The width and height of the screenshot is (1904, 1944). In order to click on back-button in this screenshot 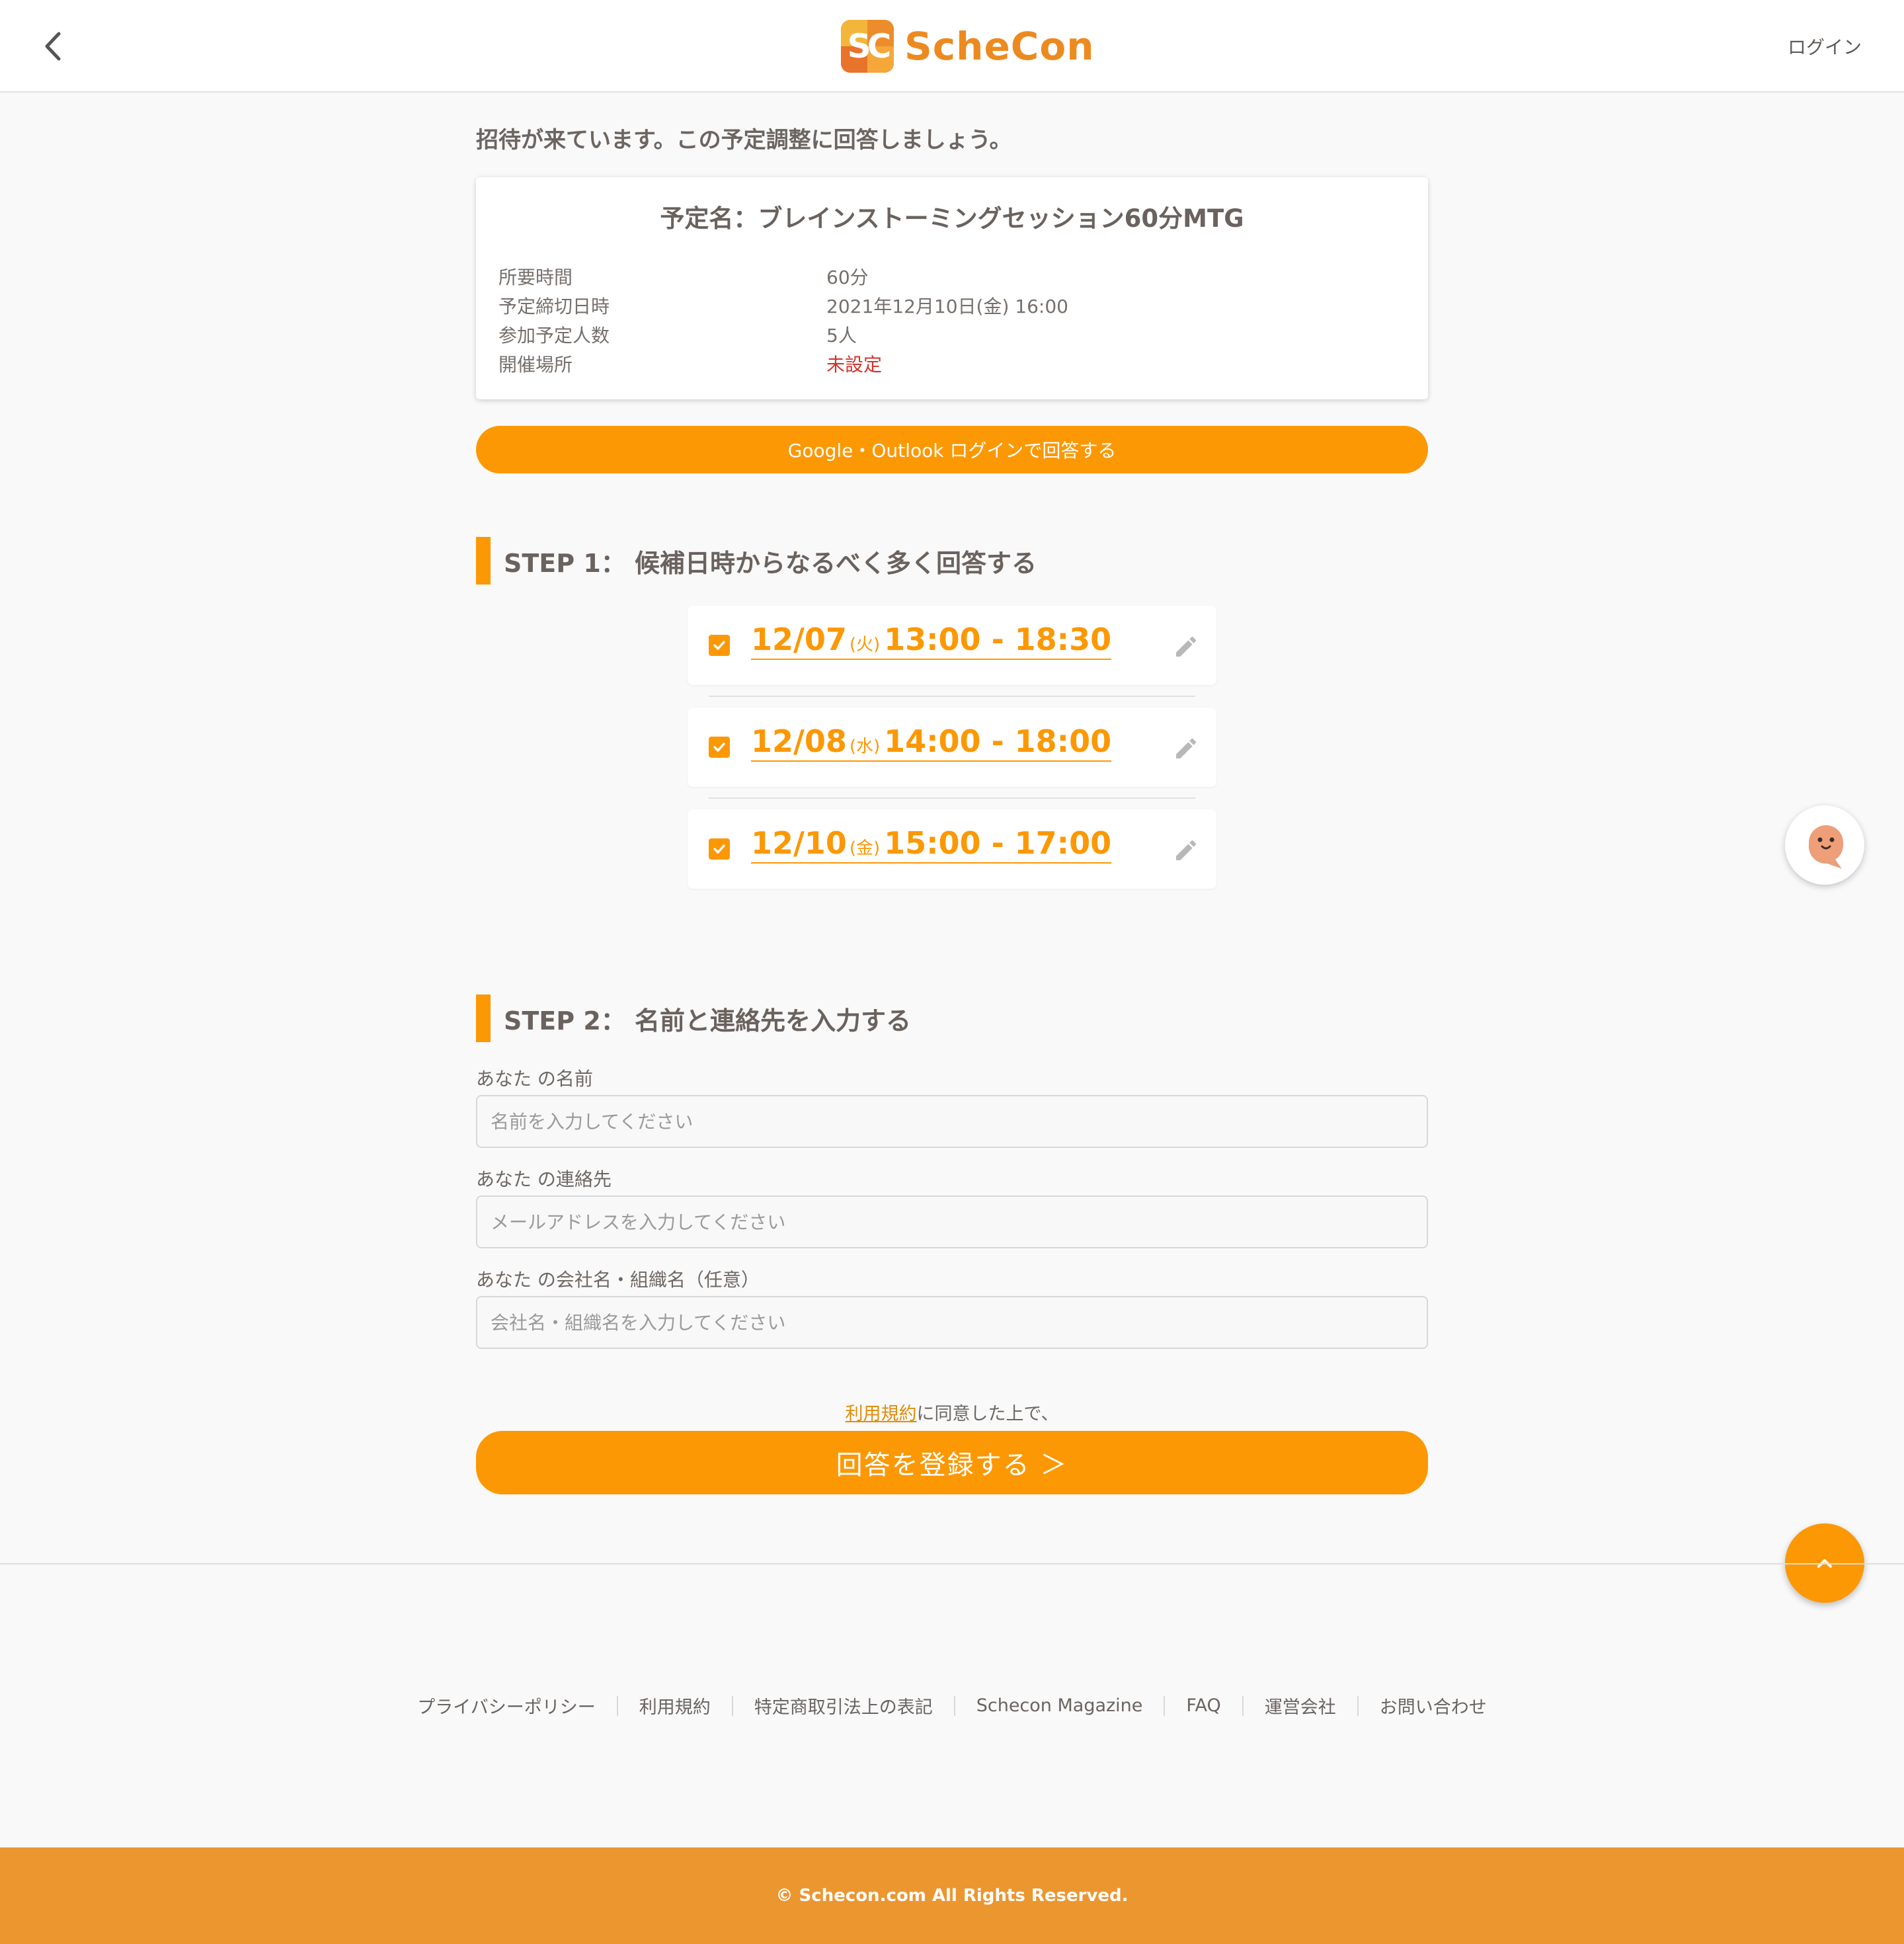, I will do `click(53, 46)`.